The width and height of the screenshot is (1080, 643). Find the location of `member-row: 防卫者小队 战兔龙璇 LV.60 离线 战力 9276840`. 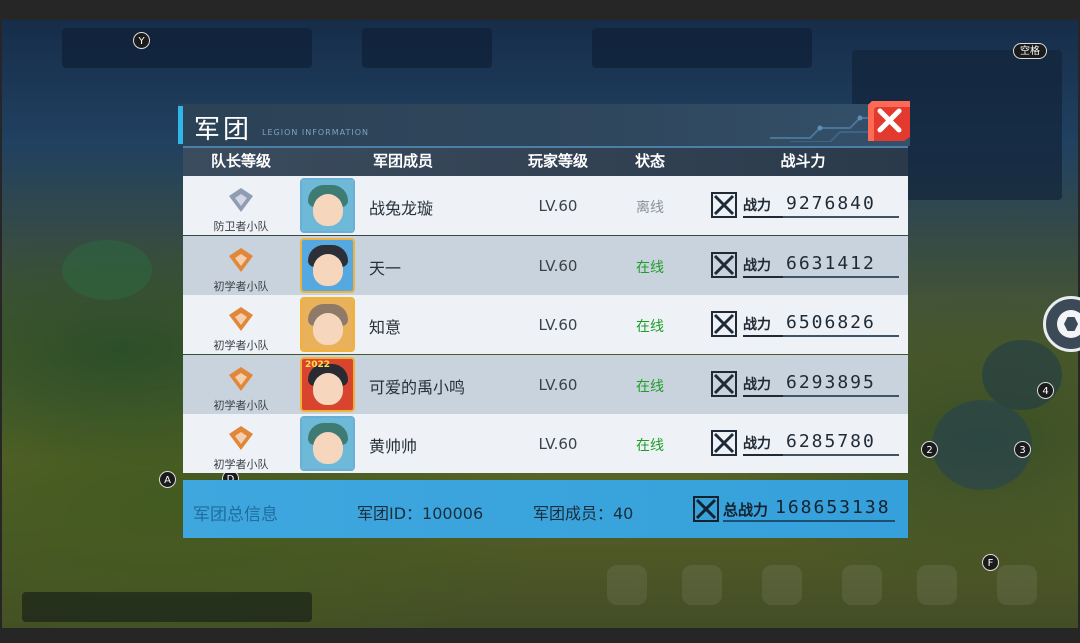

member-row: 防卫者小队 战兔龙璇 LV.60 离线 战力 9276840 is located at coordinates (545, 205).